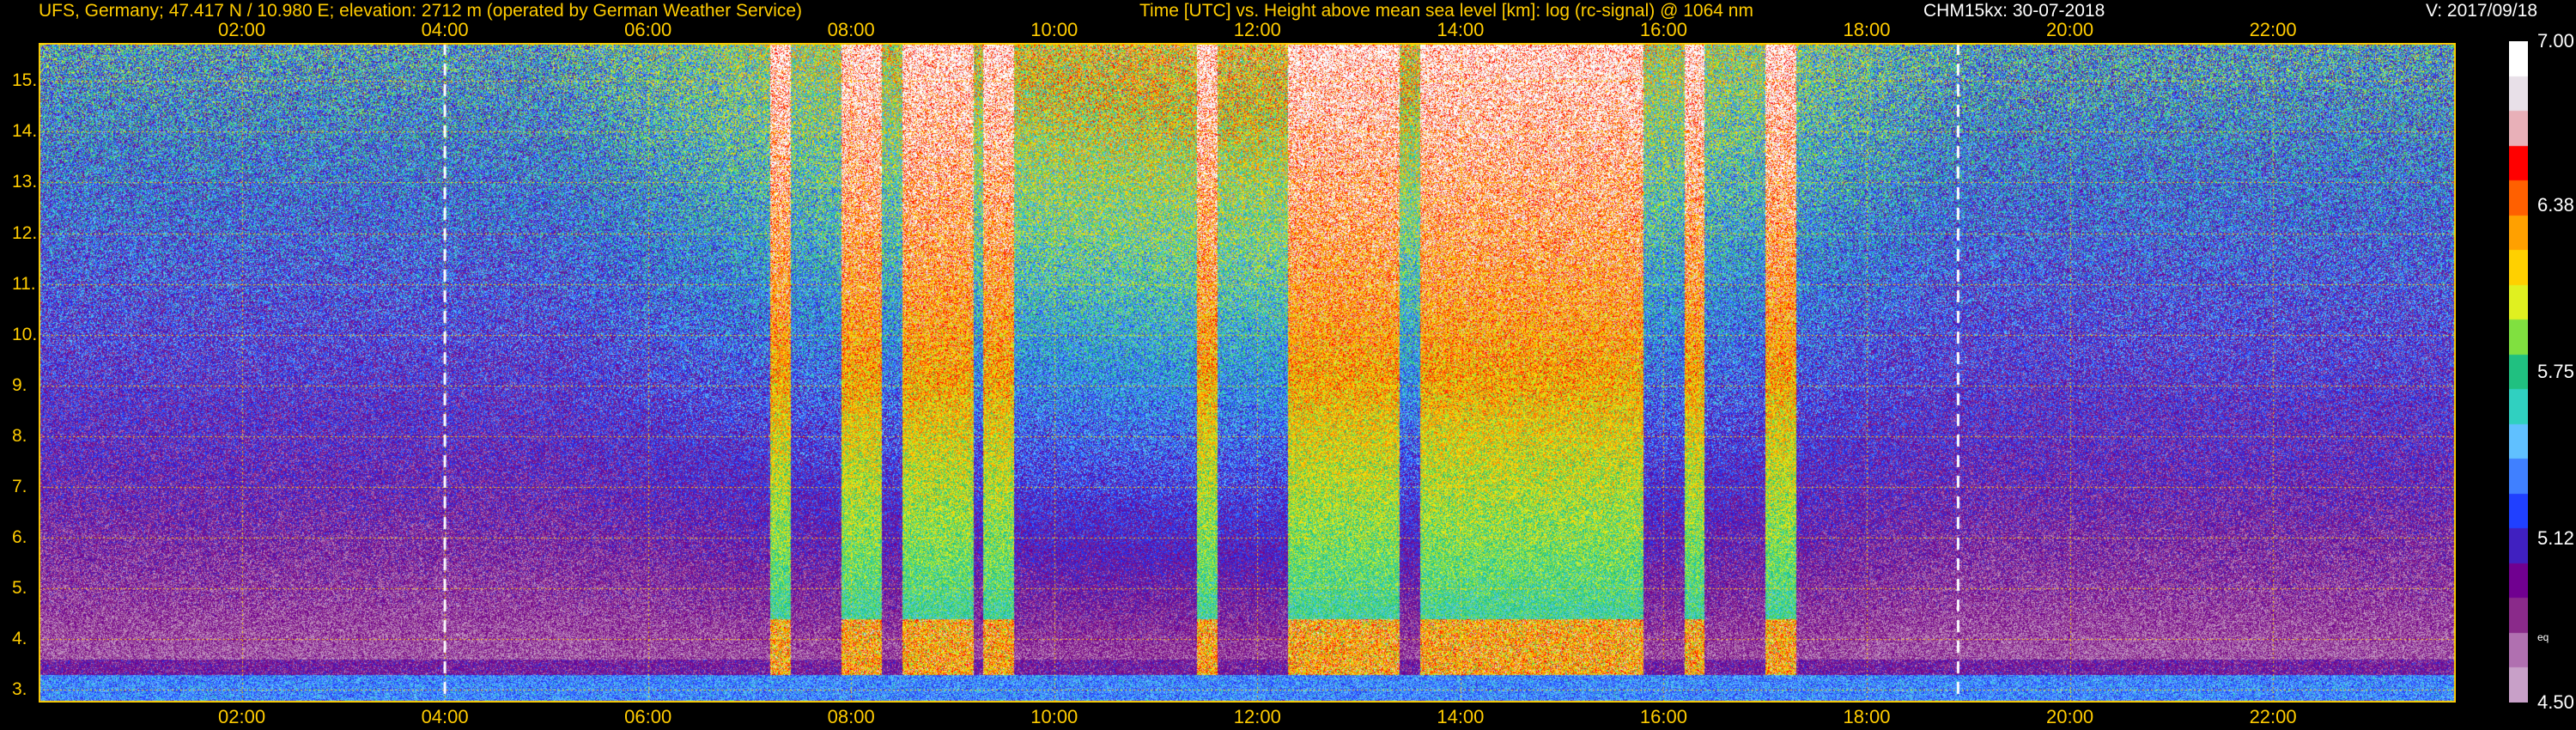 This screenshot has height=730, width=2576. Describe the element at coordinates (1867, 716) in the screenshot. I see `x-tick-bottom-label: 18:00` at that location.